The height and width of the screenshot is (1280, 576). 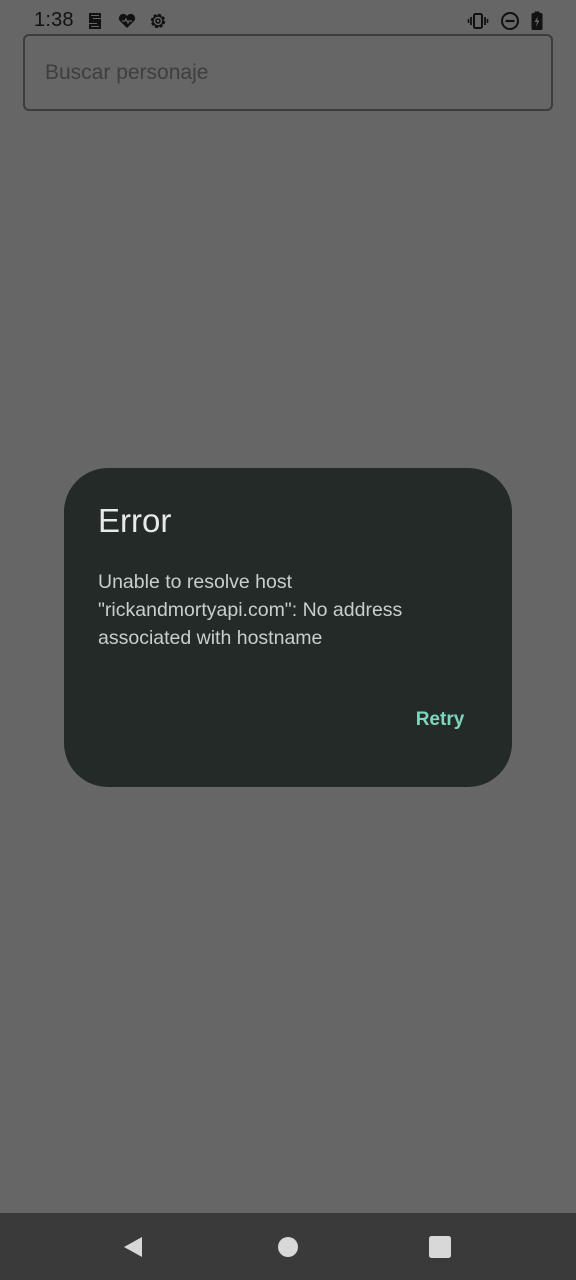 I want to click on back-icon, so click(x=133, y=1247).